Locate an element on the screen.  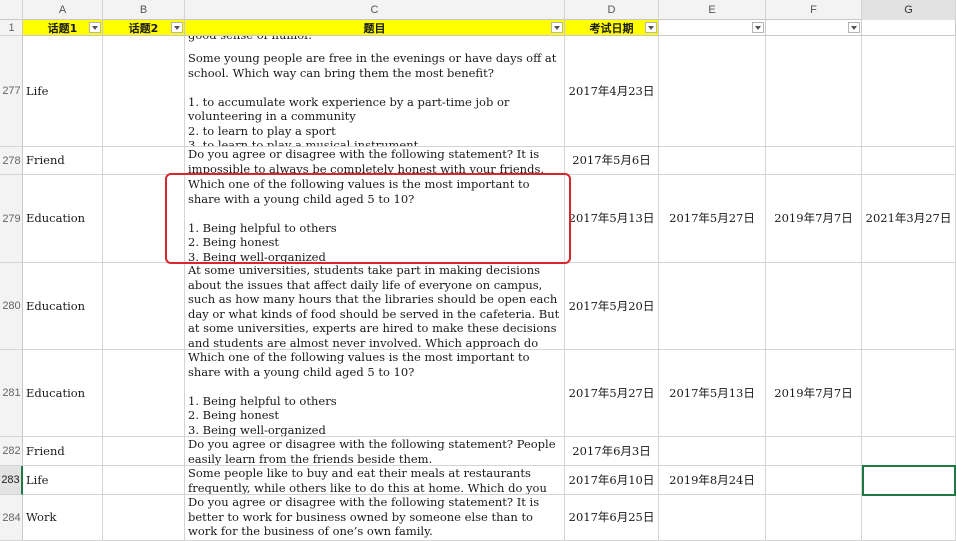
header-cell-question: 题目 is located at coordinates (375, 28).